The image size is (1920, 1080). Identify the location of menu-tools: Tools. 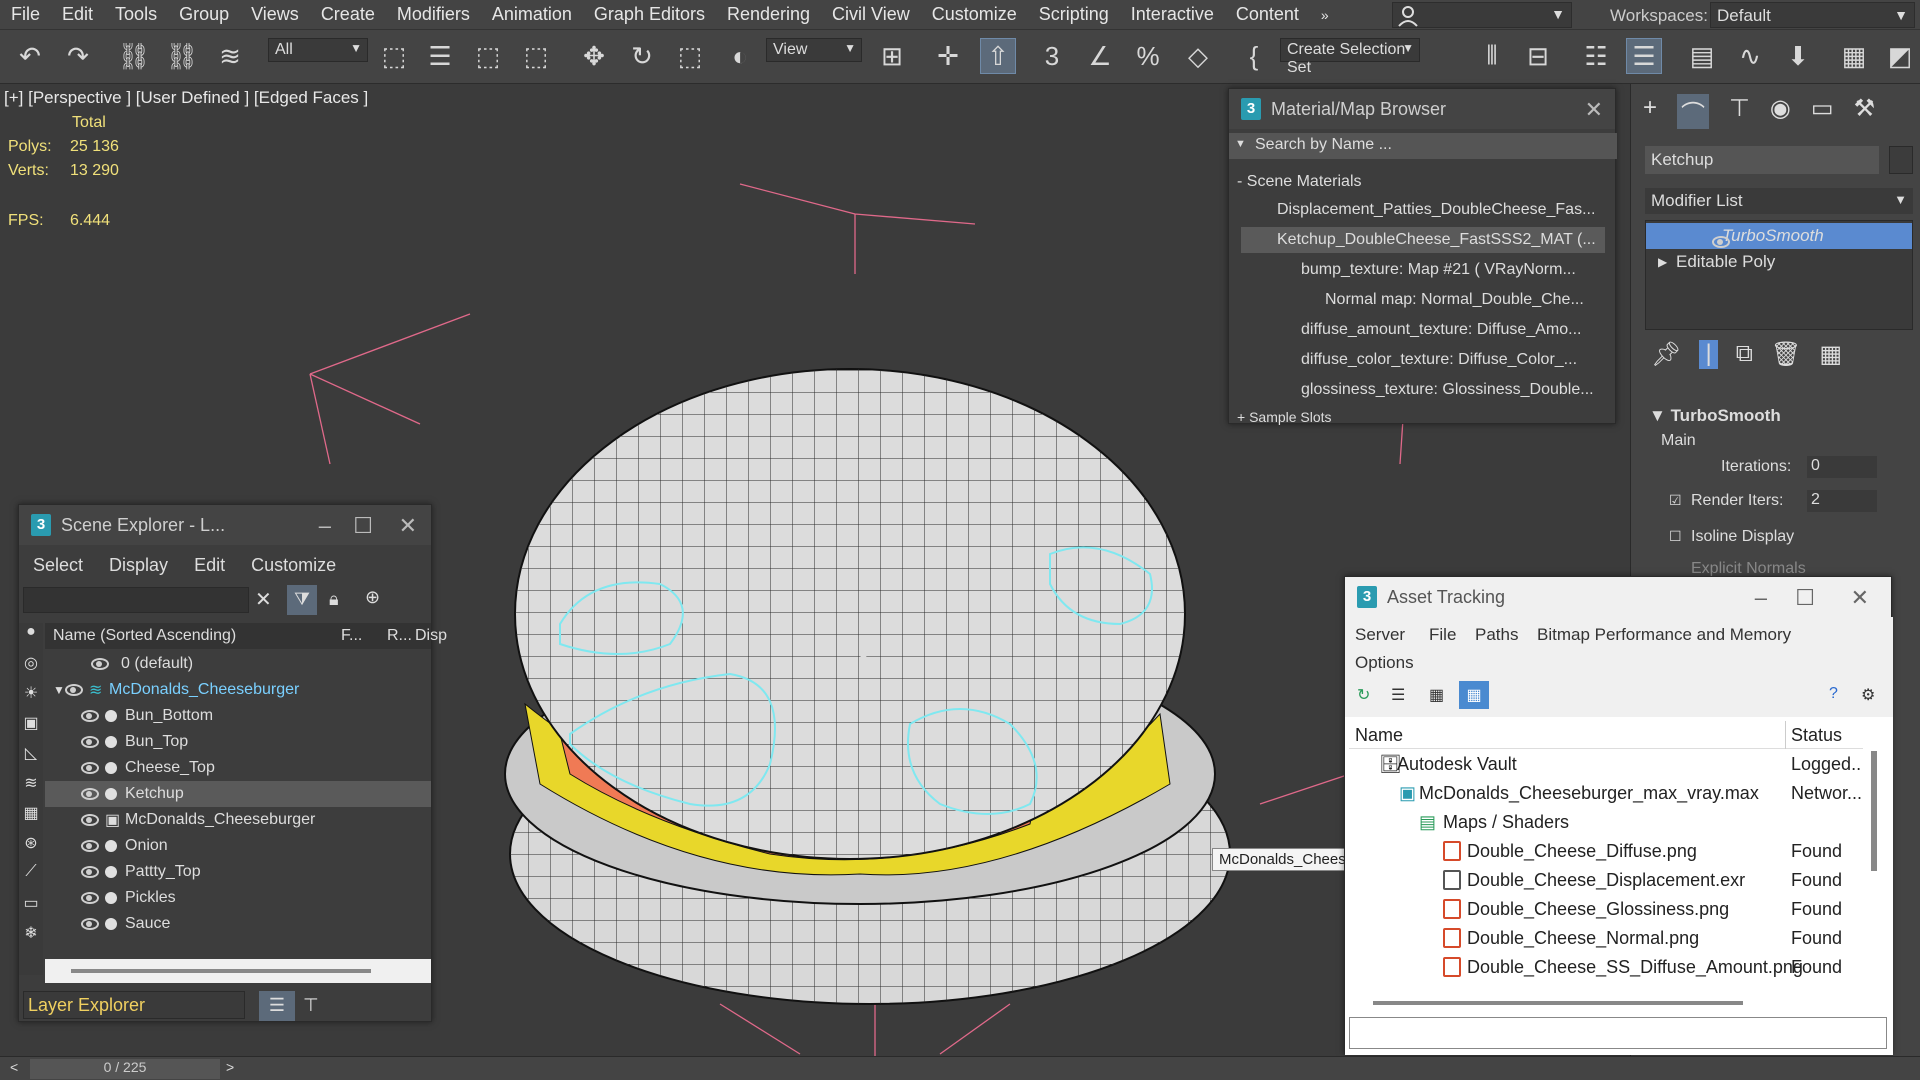
(136, 14).